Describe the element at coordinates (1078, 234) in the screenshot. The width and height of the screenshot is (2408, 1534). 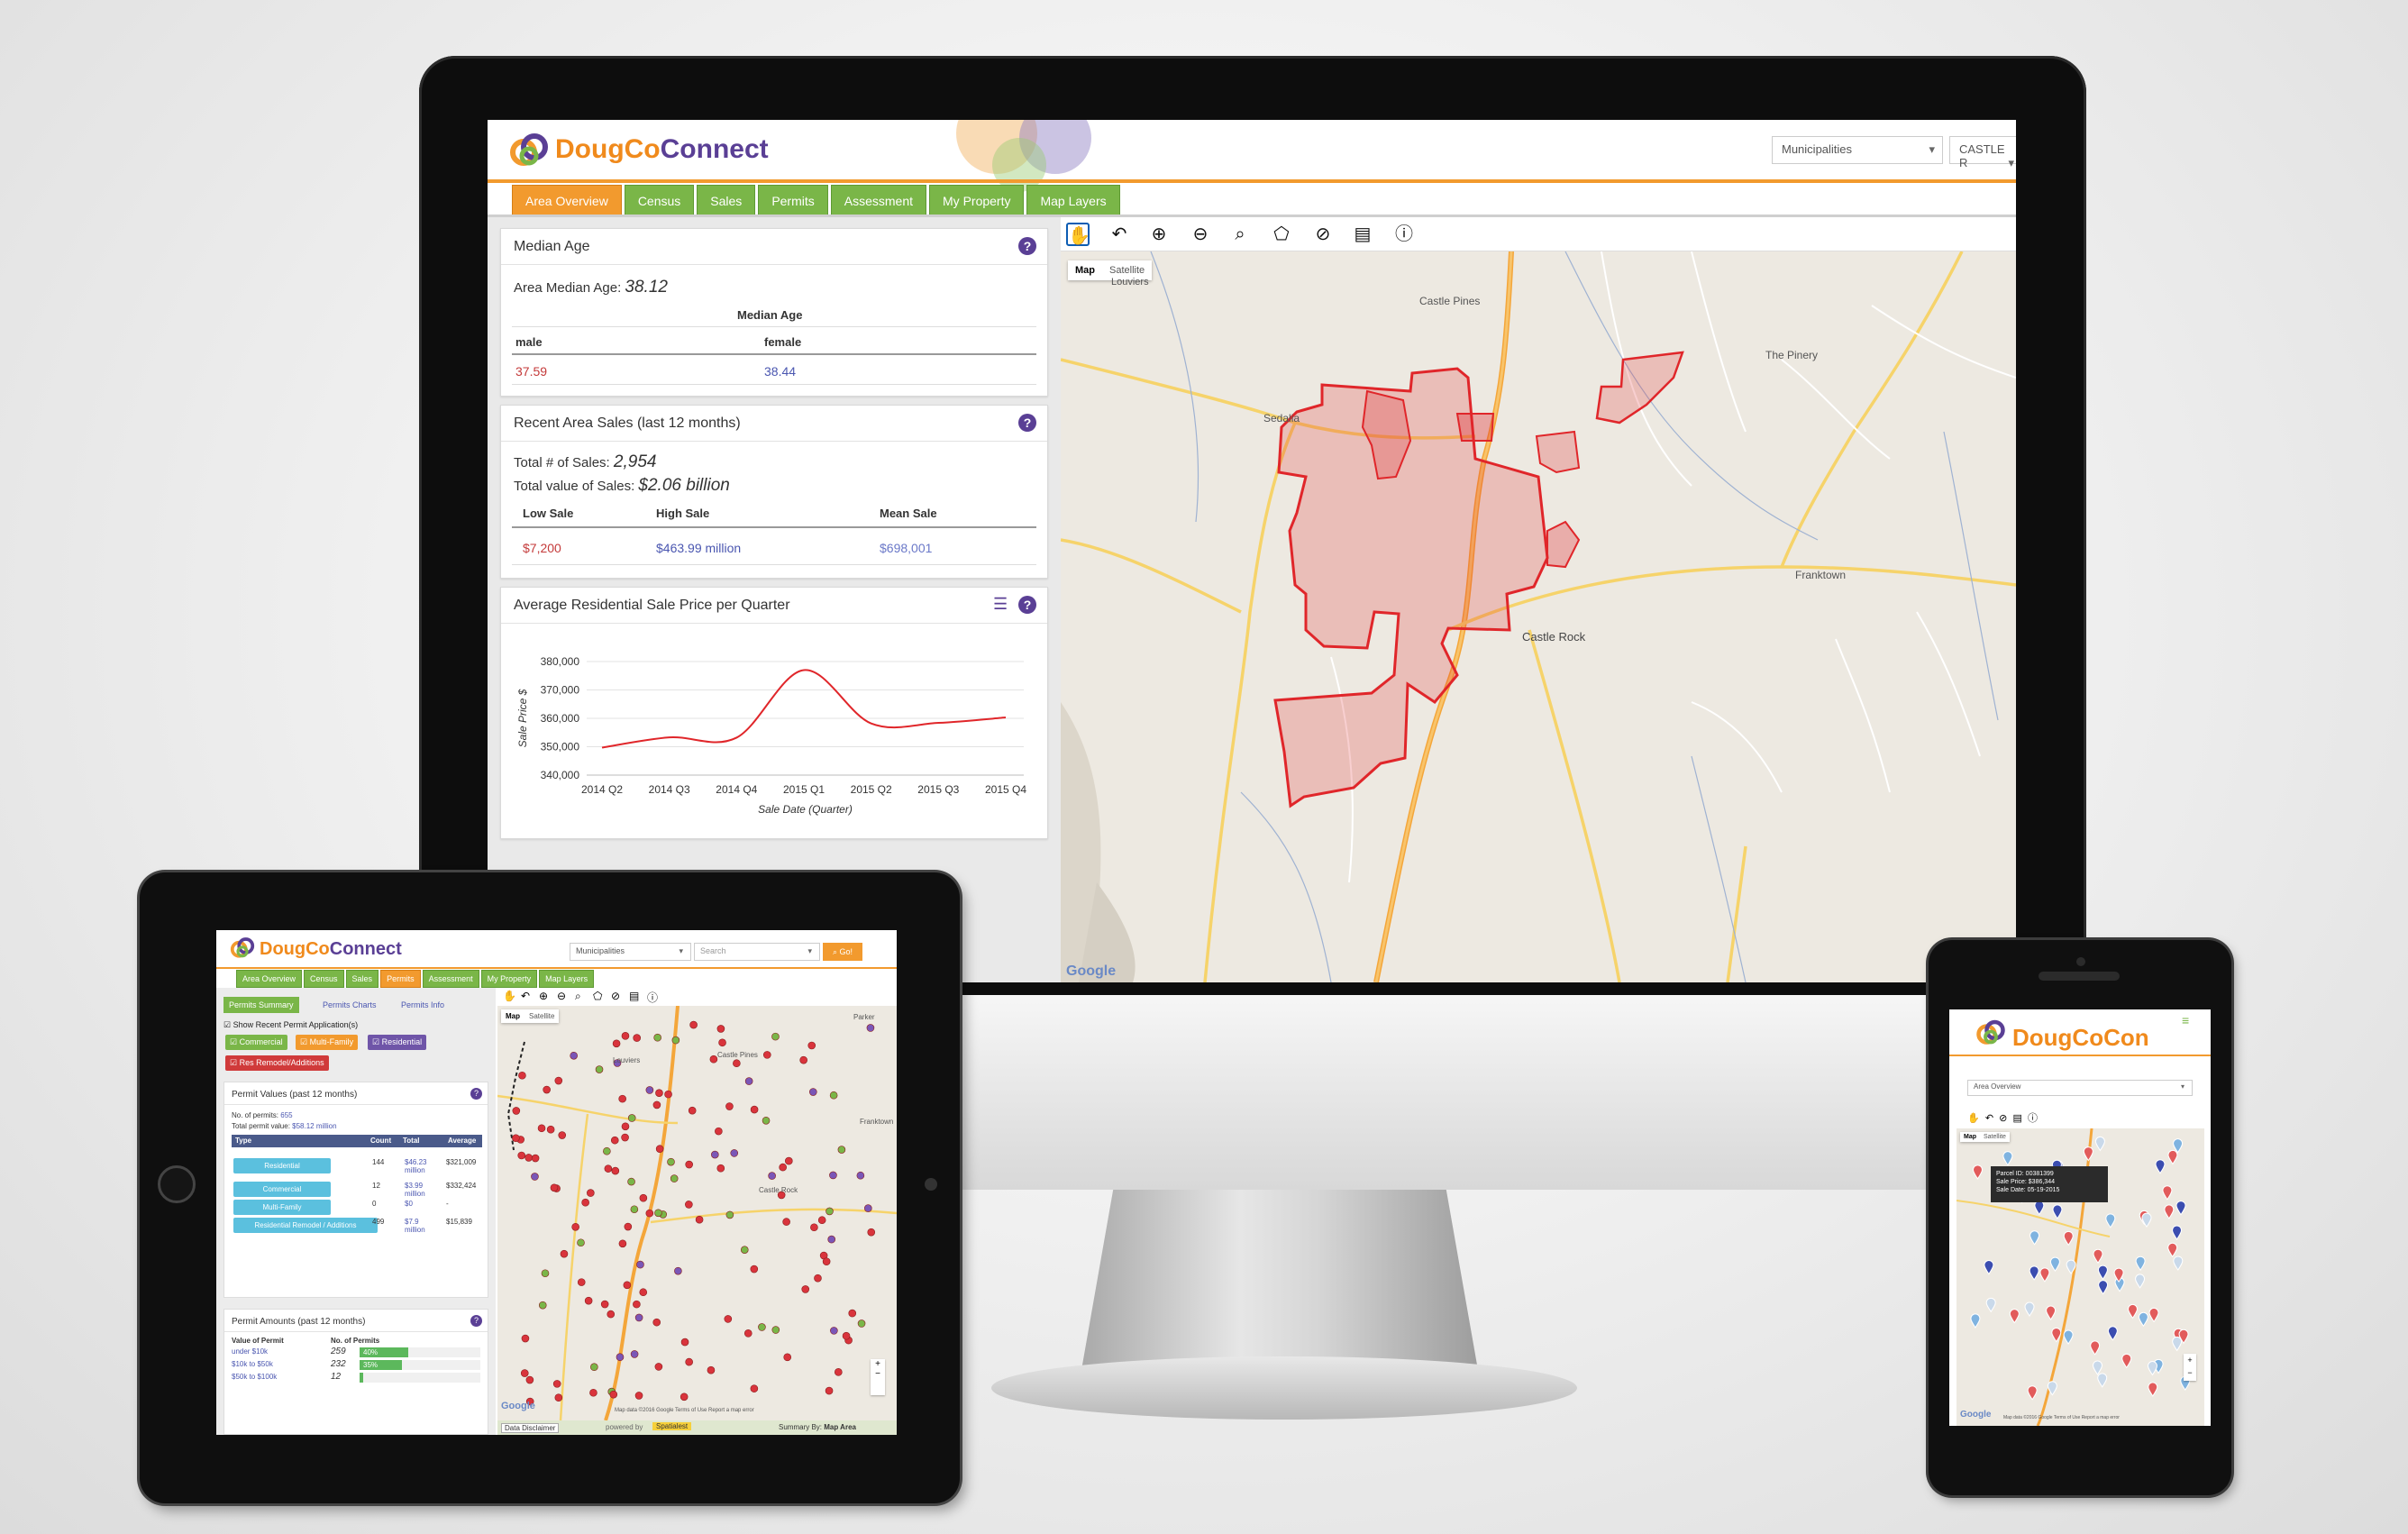
I see `pan-hand-icon: ✋` at that location.